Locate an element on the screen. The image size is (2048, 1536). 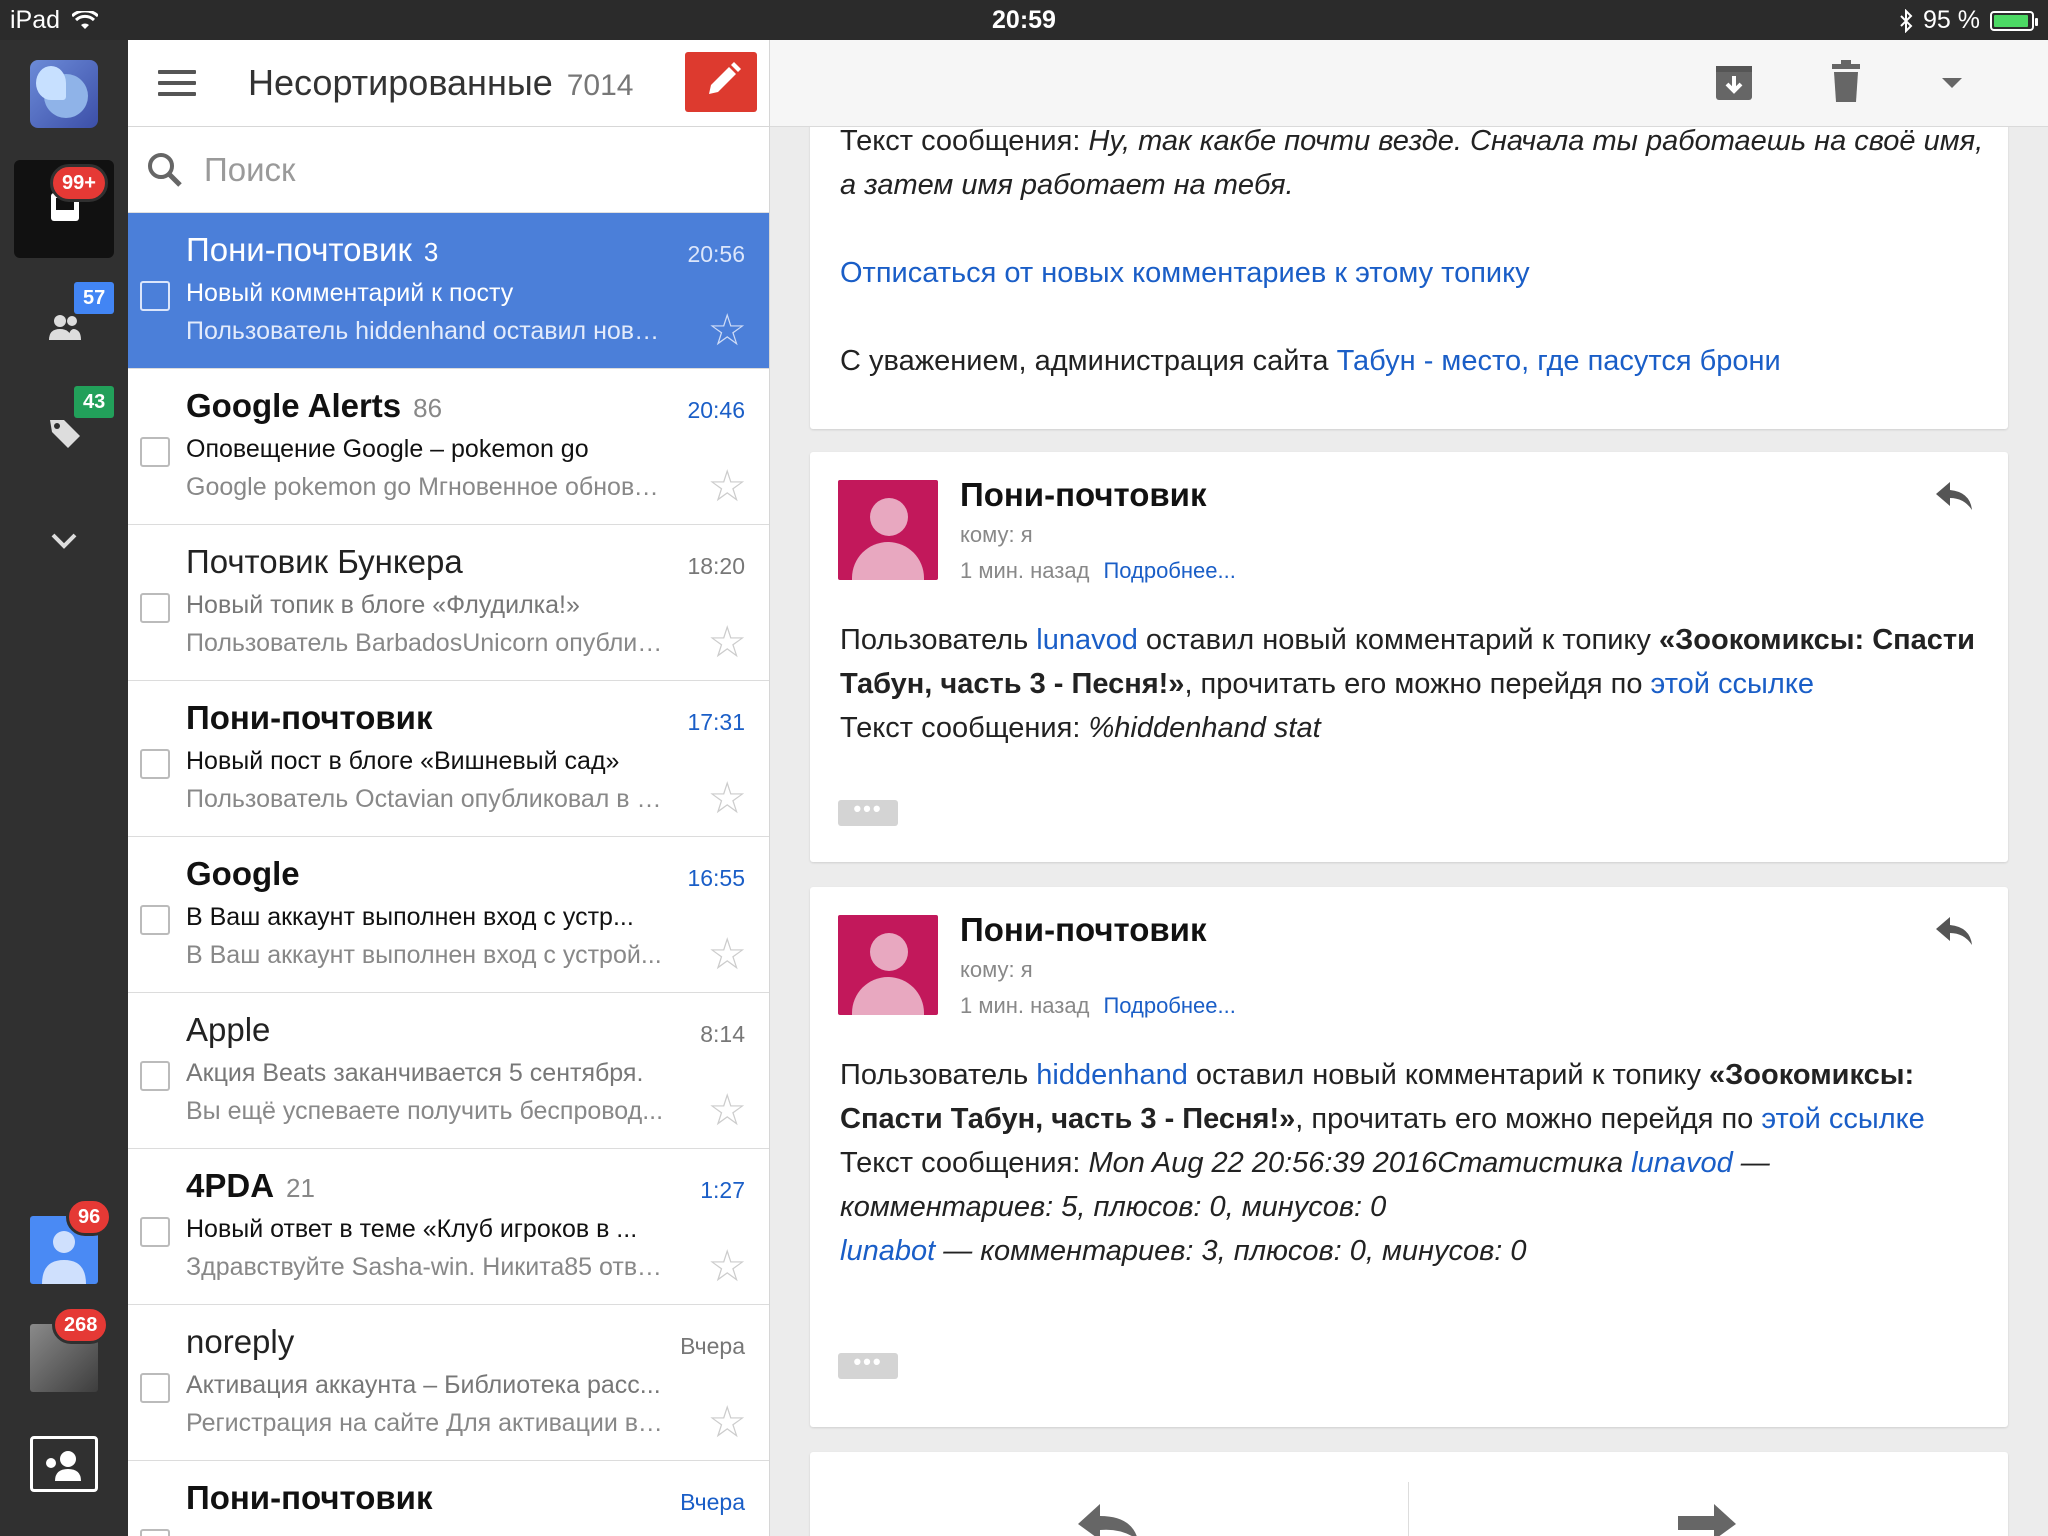
account-rail: 99+ 57 43 96 268 is located at coordinates (64, 788).